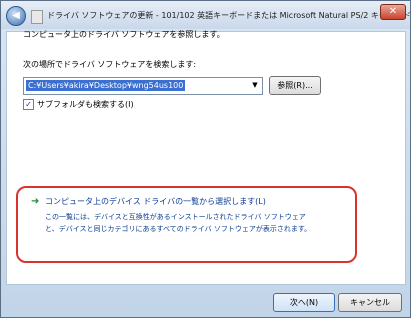 This screenshot has width=411, height=318. I want to click on path-combobox: C:¥Users¥akira¥Desktop¥wng54us100 ▼, so click(143, 86).